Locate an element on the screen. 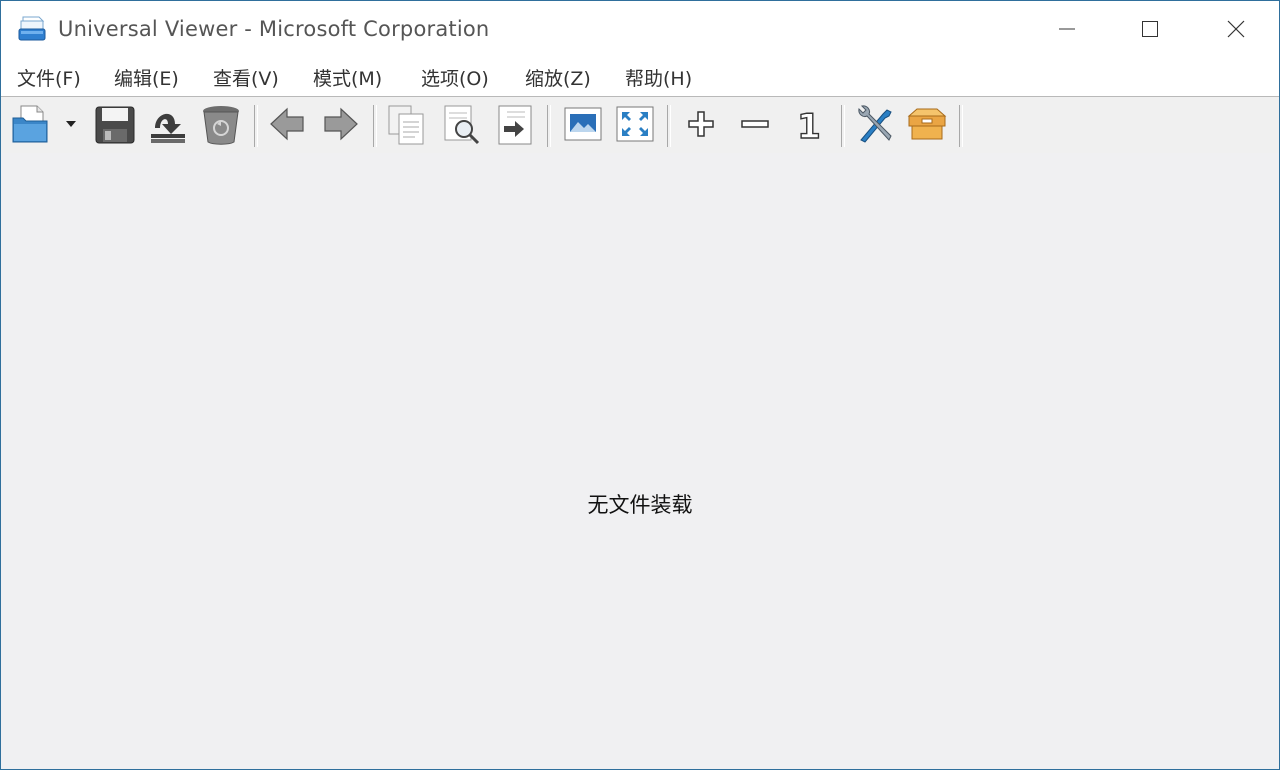 The height and width of the screenshot is (770, 1280). image-fit-icon is located at coordinates (583, 124).